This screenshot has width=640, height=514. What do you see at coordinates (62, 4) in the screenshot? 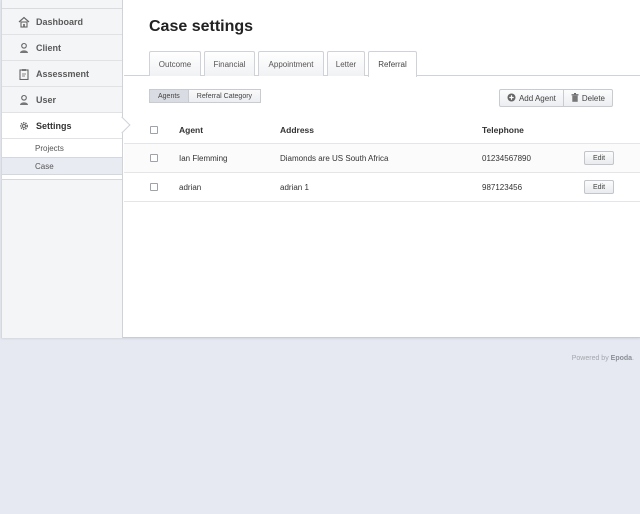
I see `sidebar-top-strip` at bounding box center [62, 4].